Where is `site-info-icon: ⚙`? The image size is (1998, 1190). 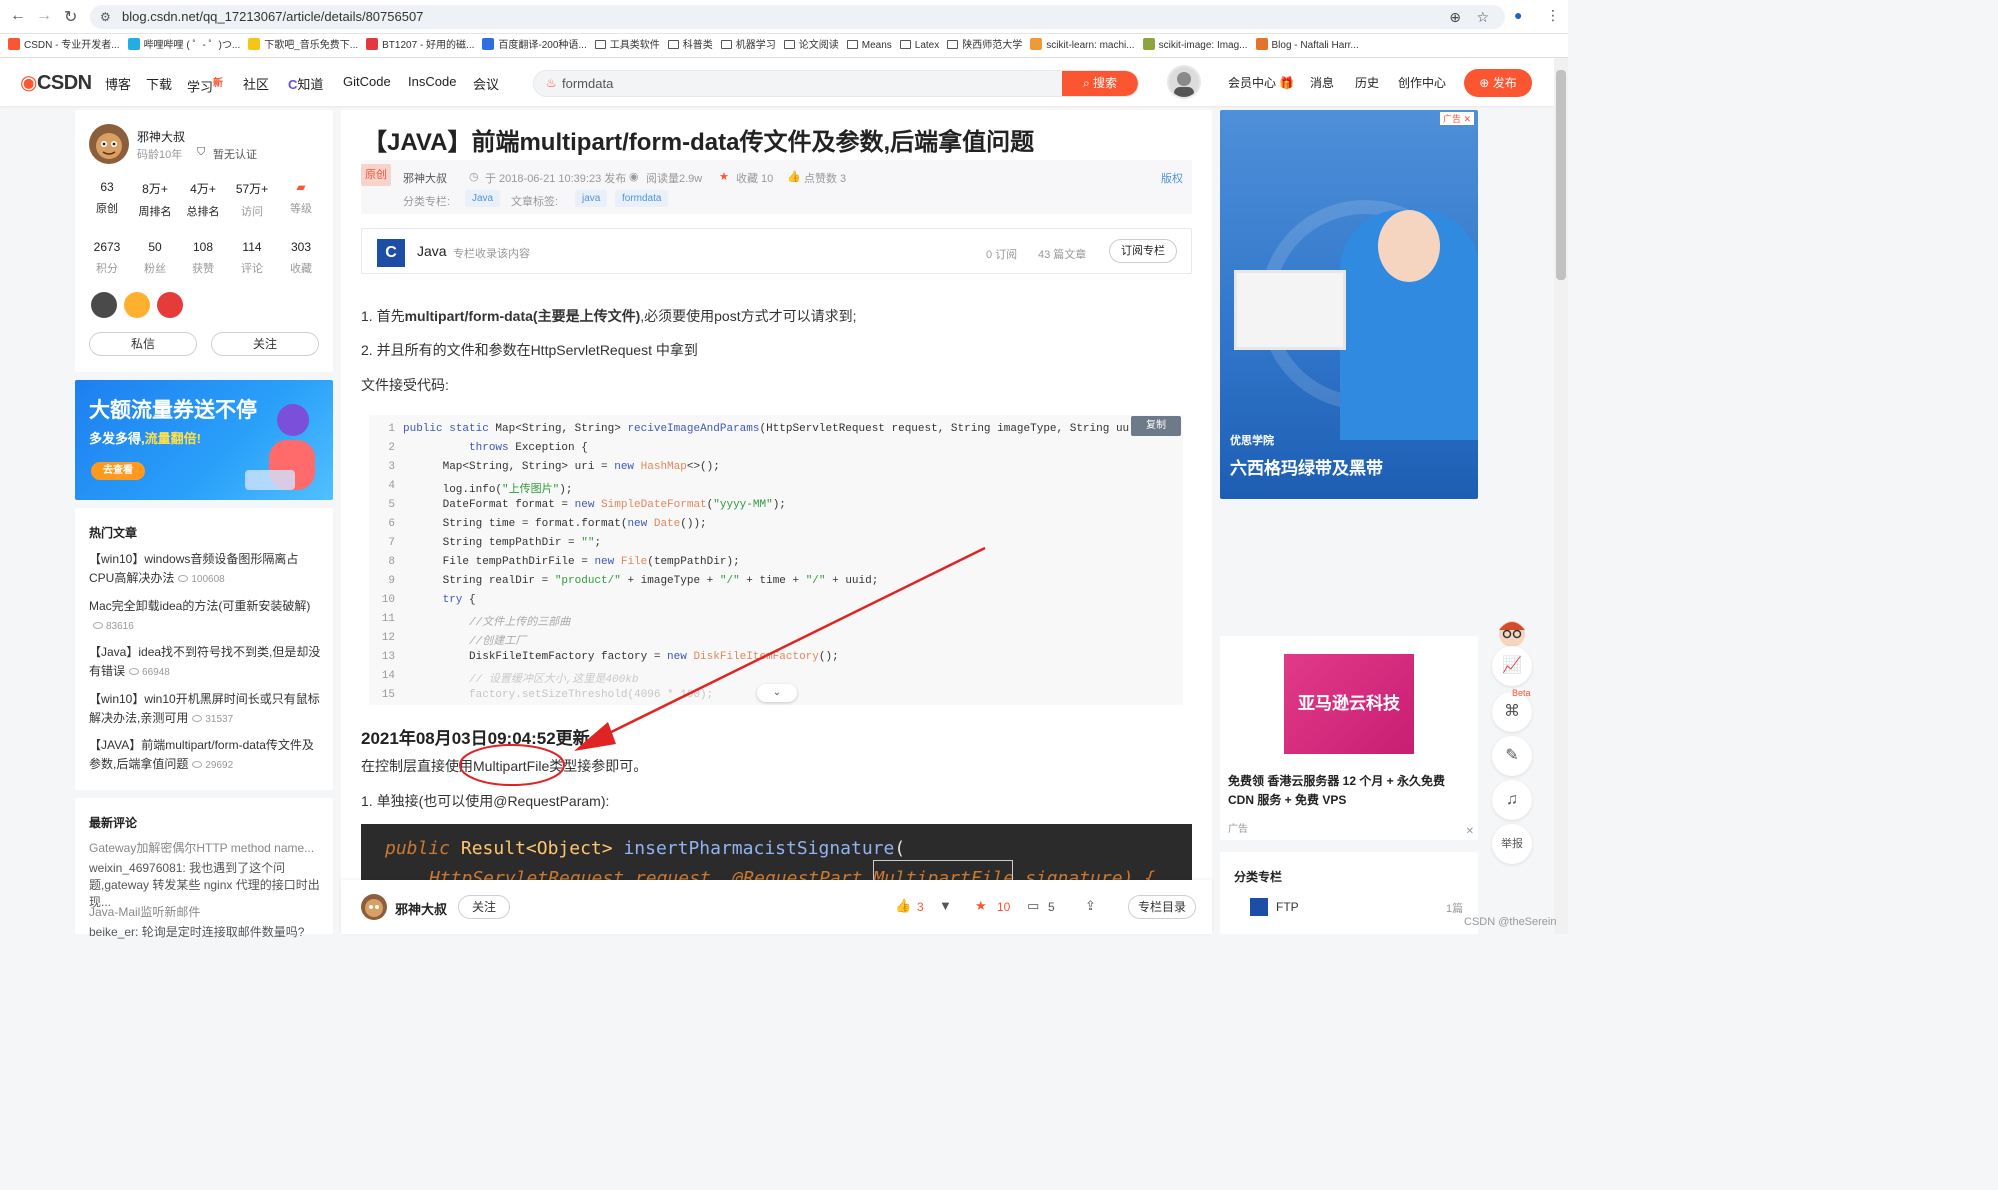
site-info-icon: ⚙ is located at coordinates (105, 17).